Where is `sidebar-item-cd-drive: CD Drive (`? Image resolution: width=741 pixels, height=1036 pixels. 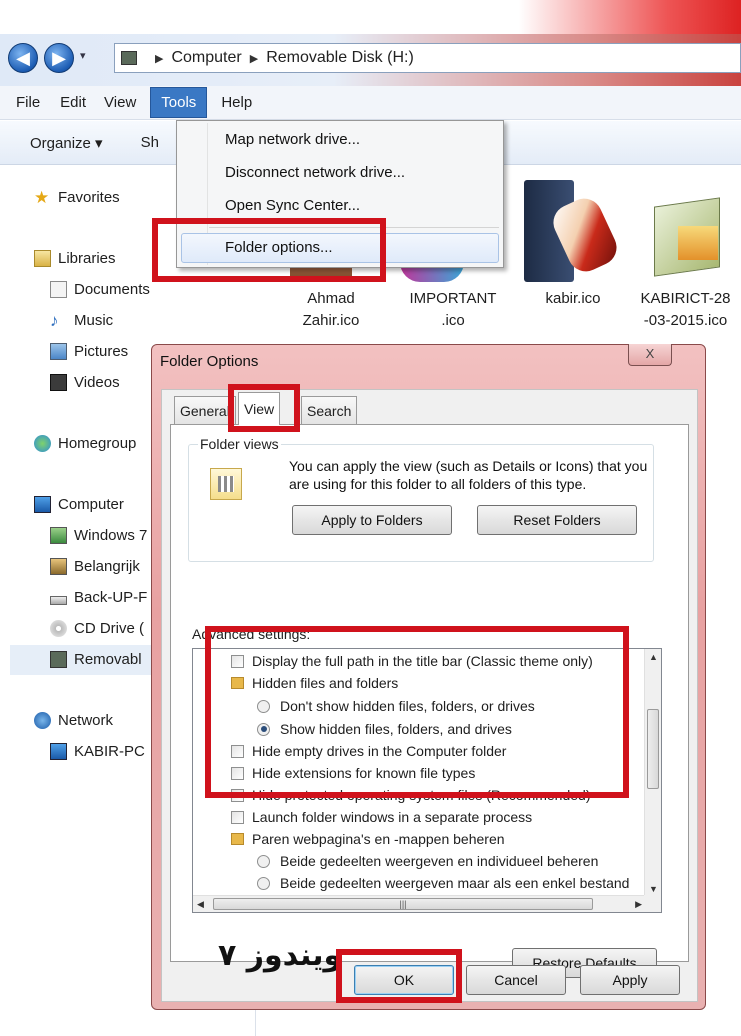
sidebar-item-cd-drive: CD Drive ( is located at coordinates (97, 628).